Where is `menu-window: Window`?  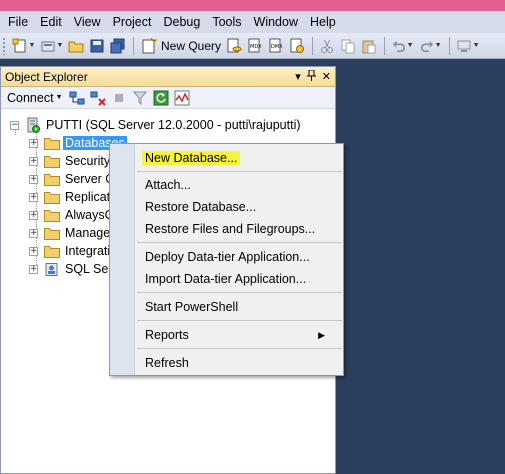
menu-window: Window is located at coordinates (276, 22).